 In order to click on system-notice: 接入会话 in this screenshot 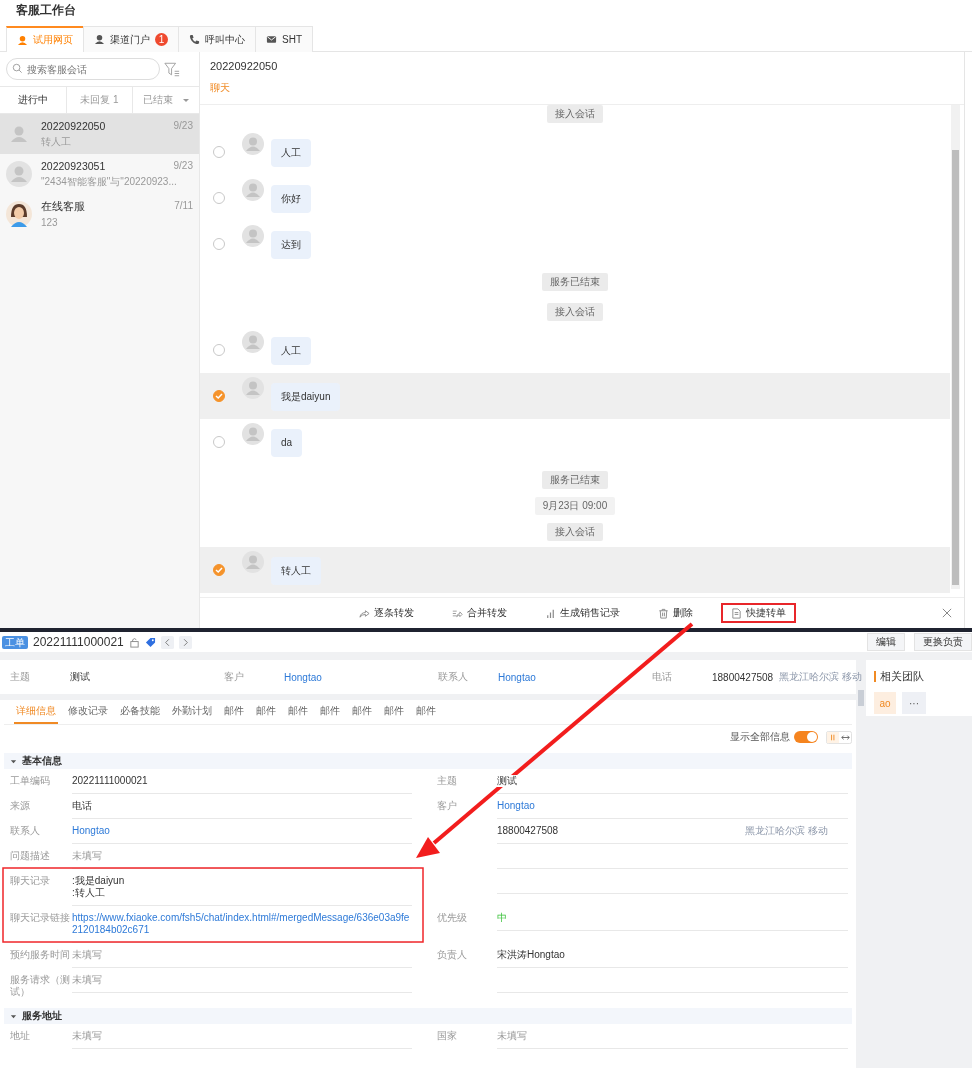, I will do `click(575, 114)`.